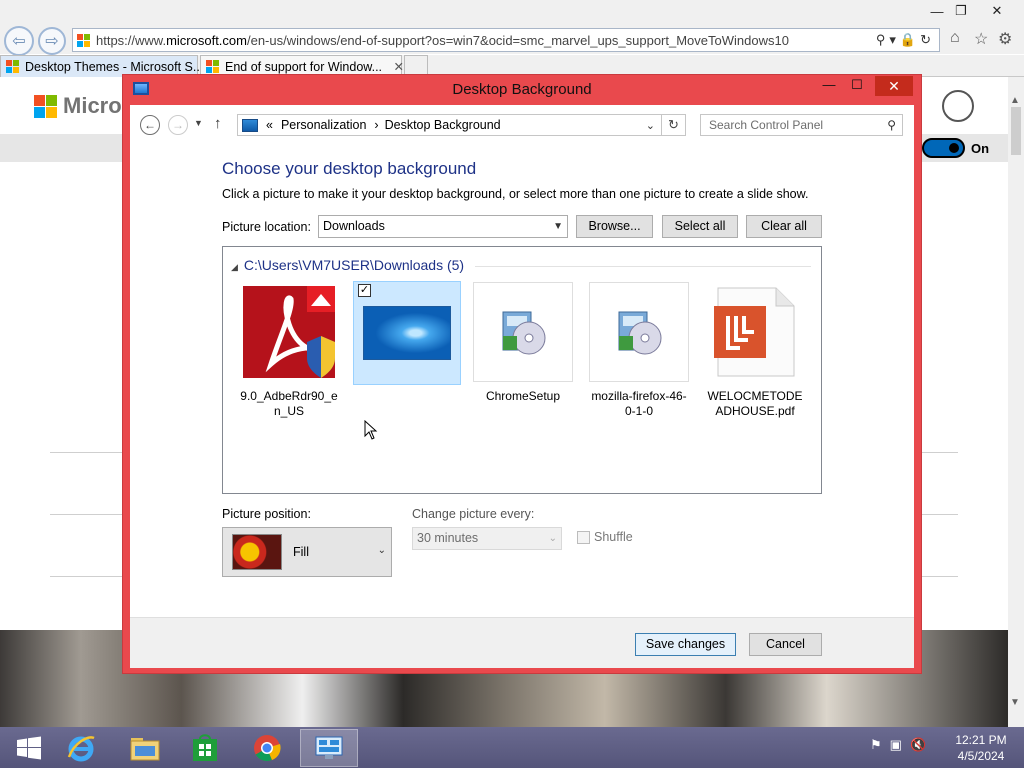 This screenshot has width=1024, height=768. I want to click on dialog-minimize-button: —, so click(829, 86).